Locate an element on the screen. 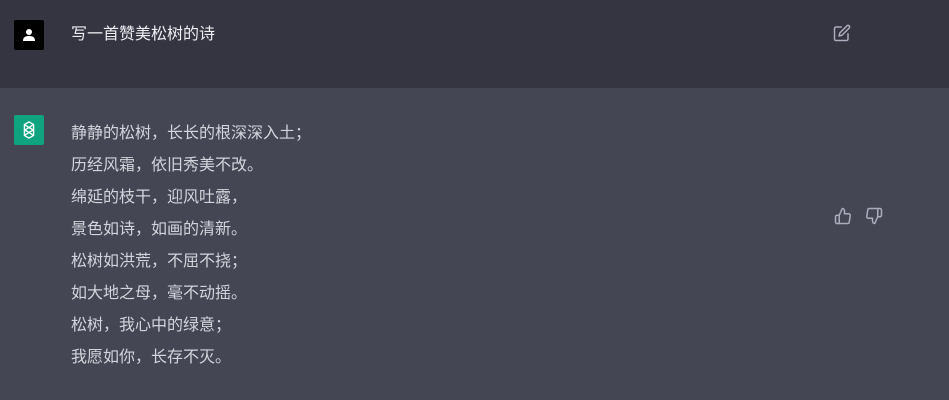  poem-line: 如大地之母，毫不动摇。 is located at coordinates (159, 292).